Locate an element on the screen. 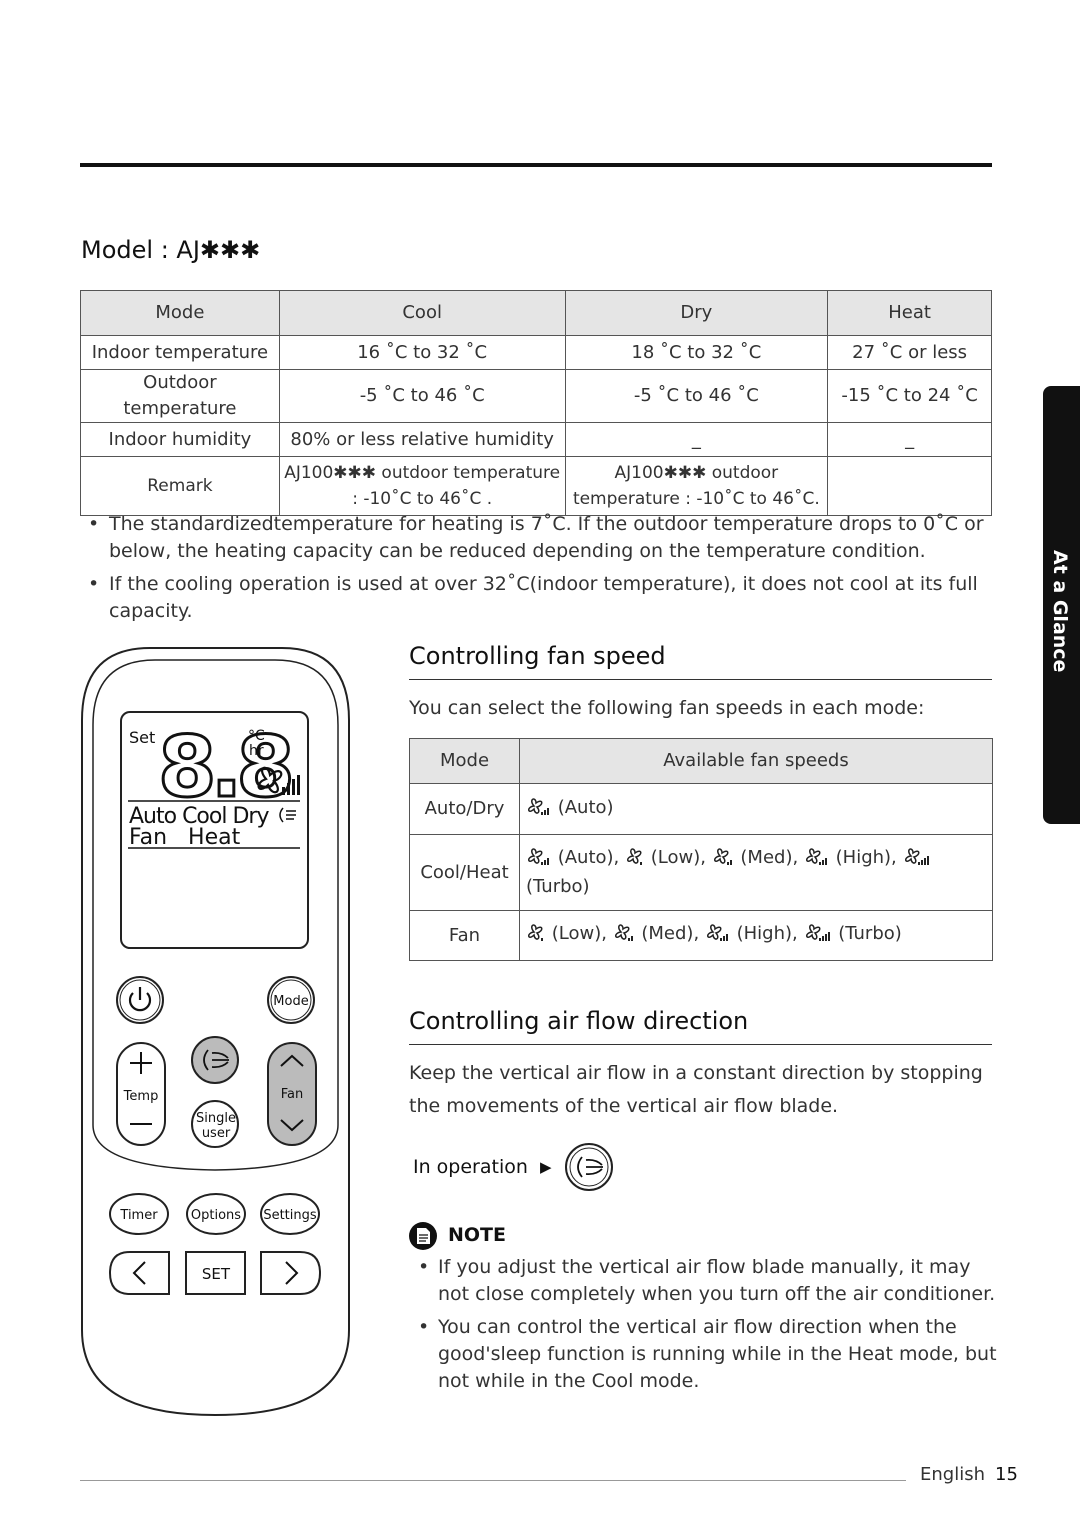 The width and height of the screenshot is (1080, 1532). svg-text: Settings is located at coordinates (290, 1215).